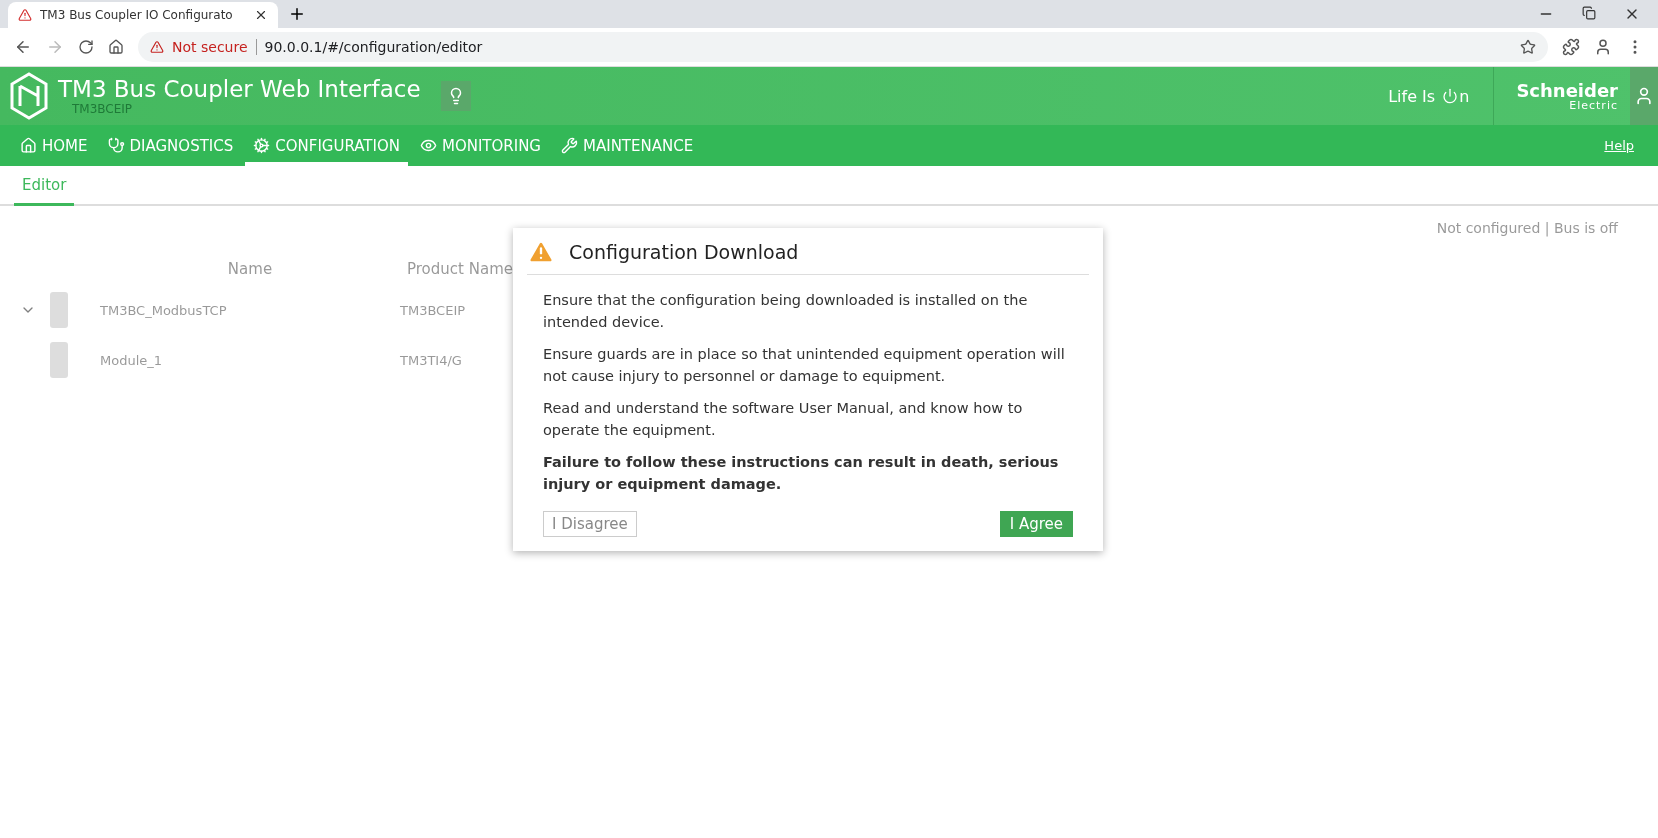 Image resolution: width=1658 pixels, height=838 pixels. I want to click on dialog-title: Configuration Download, so click(684, 252).